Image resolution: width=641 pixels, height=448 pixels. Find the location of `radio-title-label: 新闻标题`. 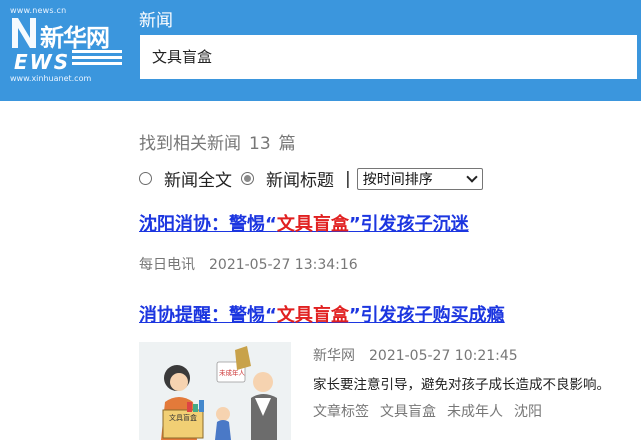

radio-title-label: 新闻标题 is located at coordinates (300, 178).